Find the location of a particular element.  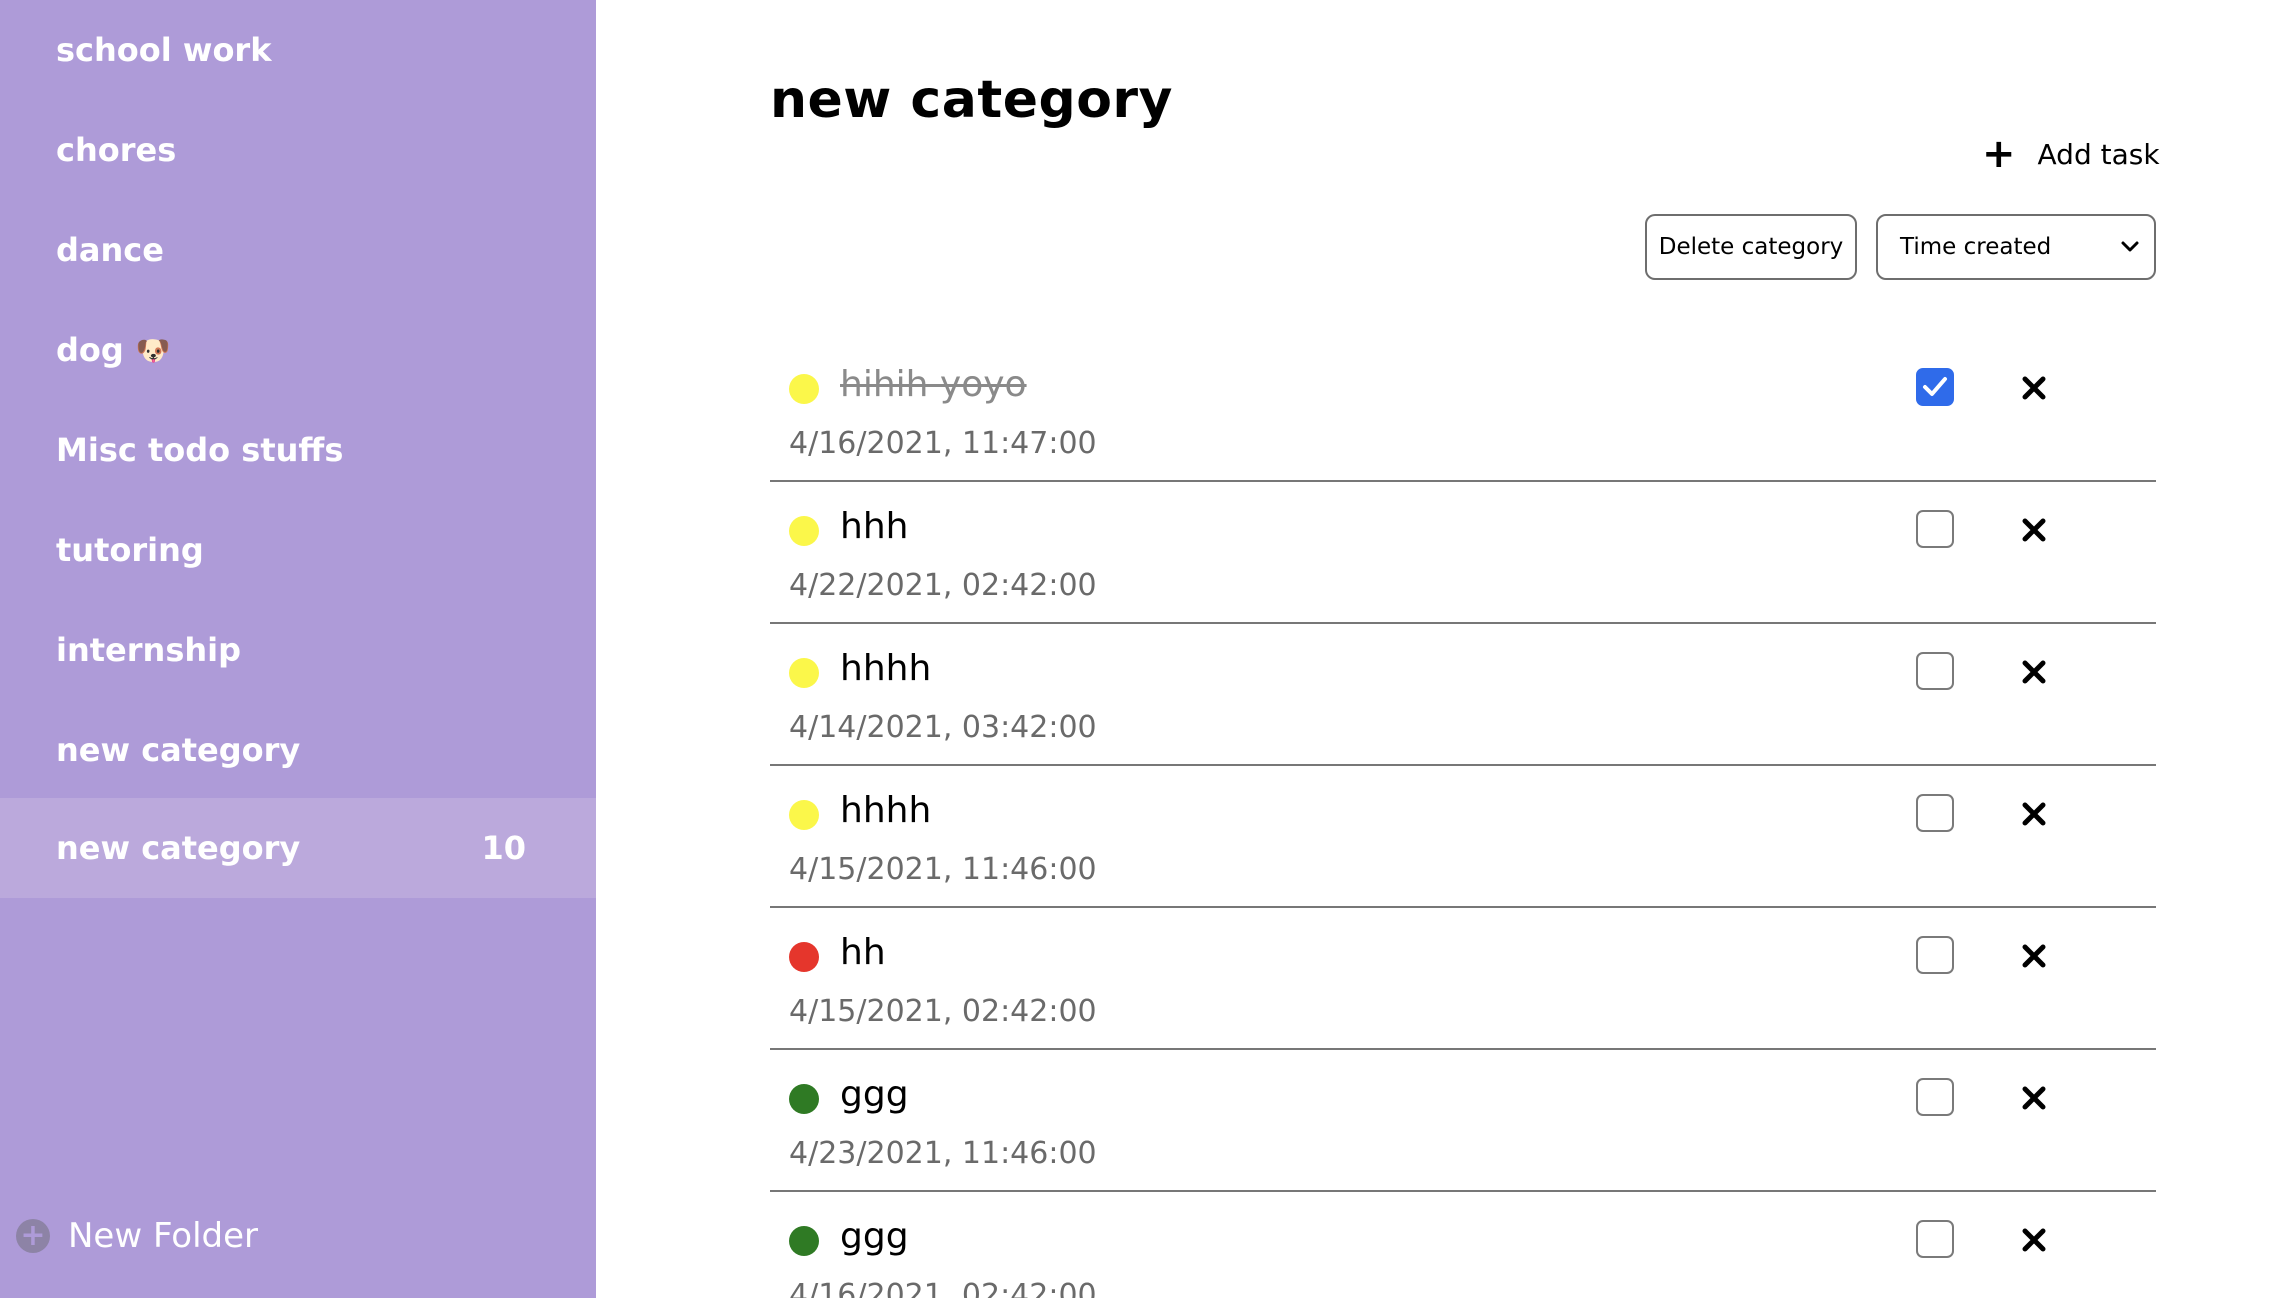

sort-select-value: Time created is located at coordinates (1976, 247).